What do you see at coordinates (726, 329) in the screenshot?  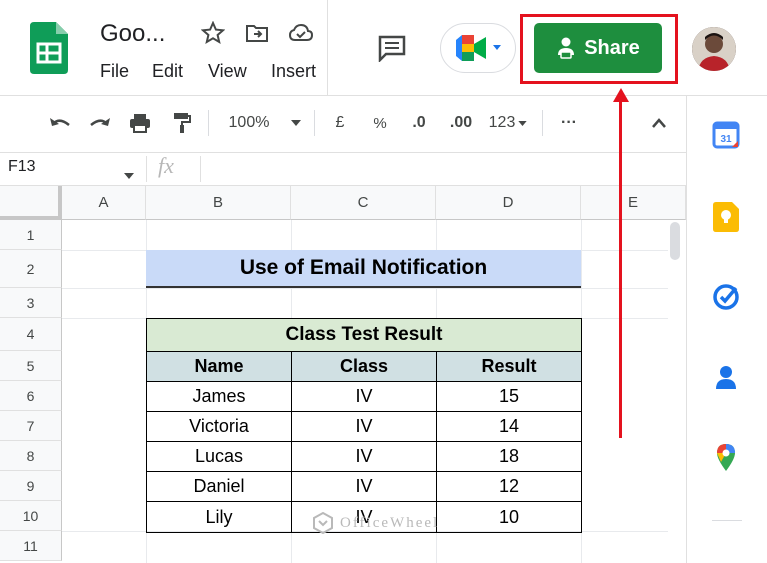 I see `side-panel` at bounding box center [726, 329].